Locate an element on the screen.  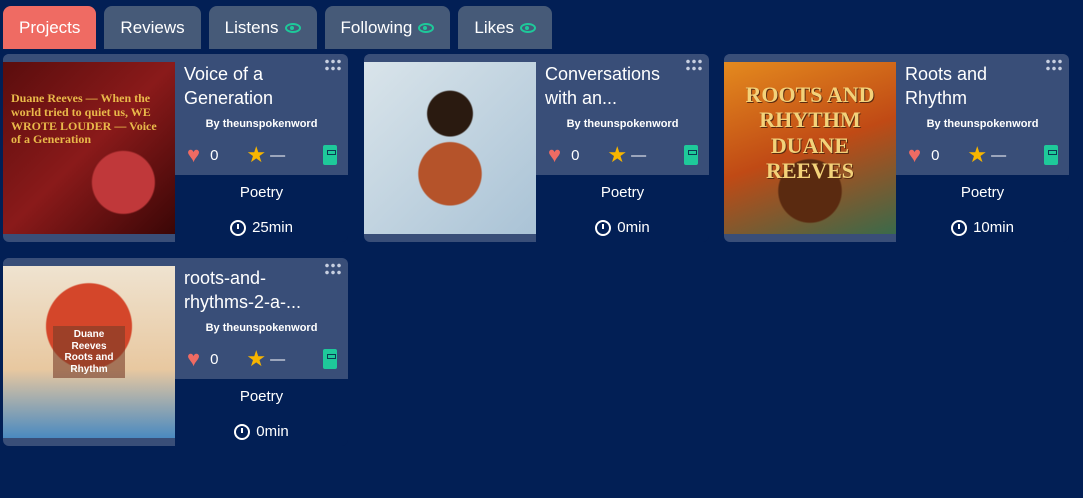
tab-following: Following is located at coordinates (387, 27).